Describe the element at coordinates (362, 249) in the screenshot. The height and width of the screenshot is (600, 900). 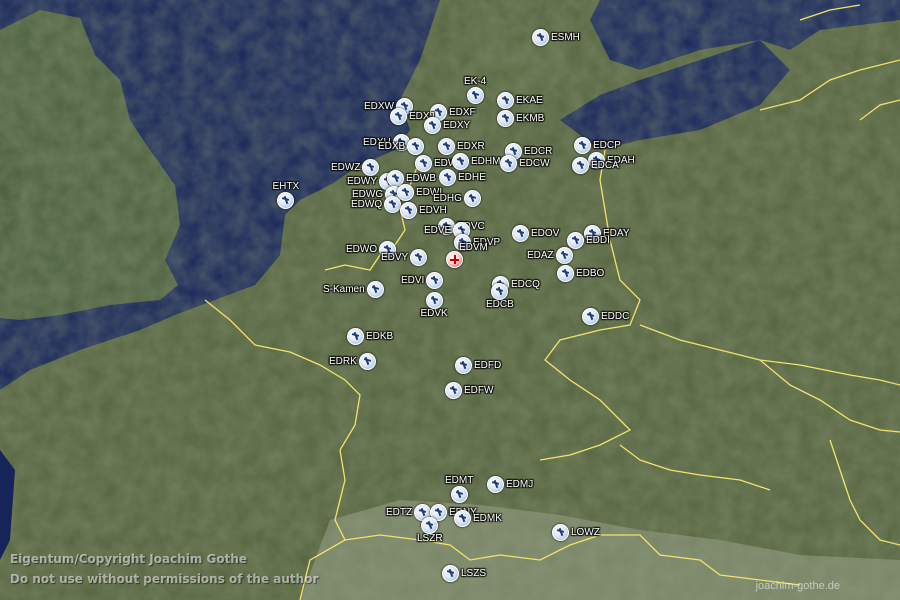
I see `airfield-label: EDWO` at that location.